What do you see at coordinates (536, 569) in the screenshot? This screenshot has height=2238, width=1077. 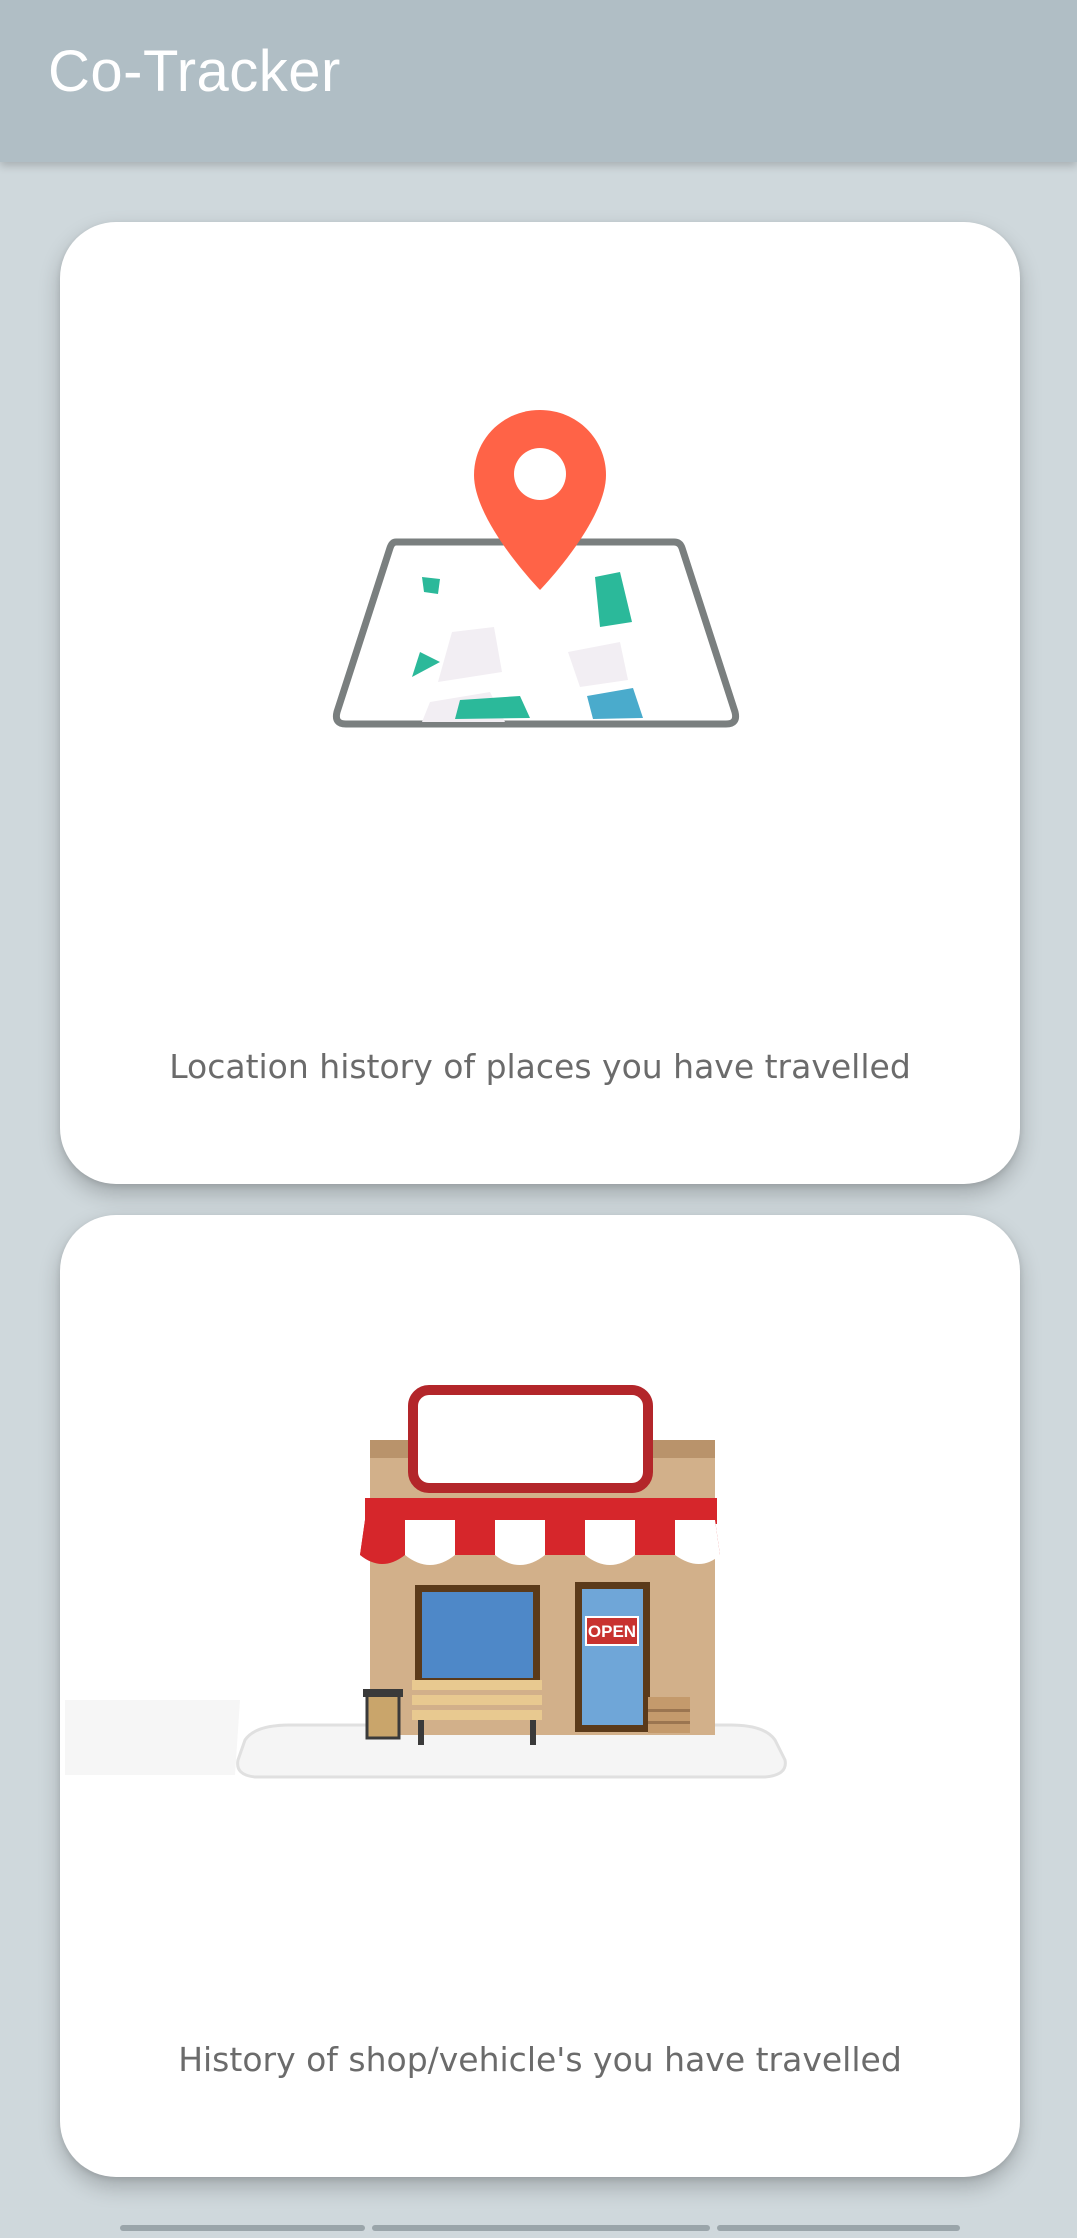 I see `map-pin-icon` at bounding box center [536, 569].